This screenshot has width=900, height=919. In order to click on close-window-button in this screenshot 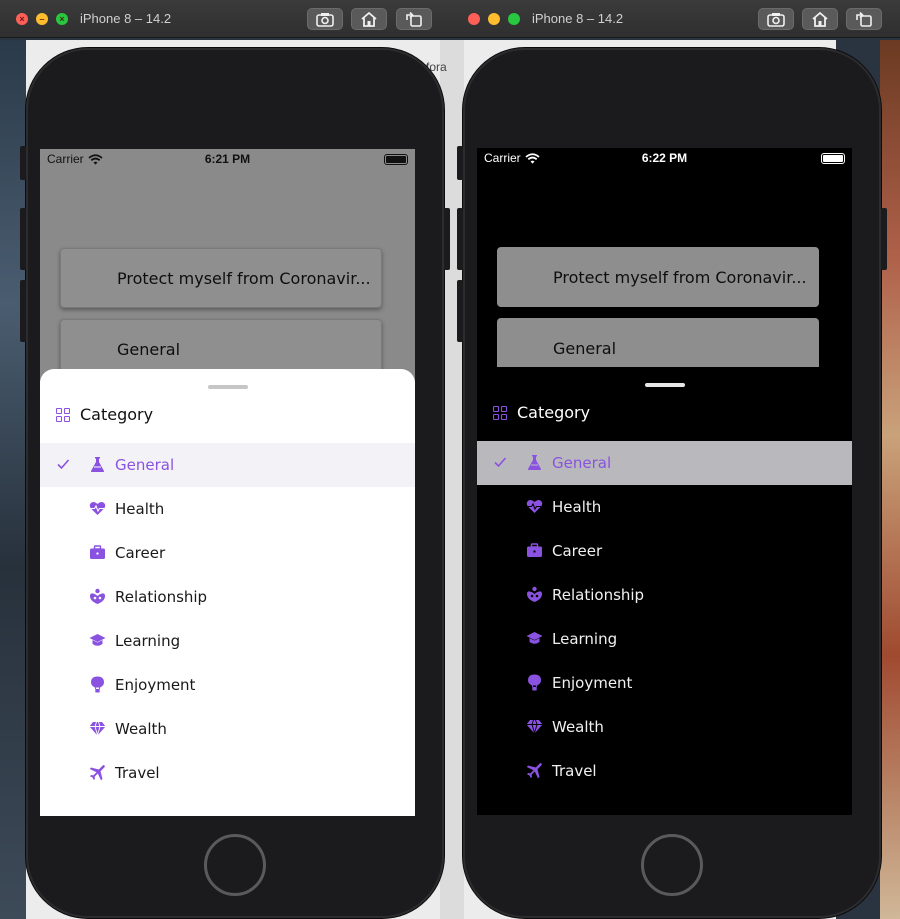, I will do `click(474, 19)`.